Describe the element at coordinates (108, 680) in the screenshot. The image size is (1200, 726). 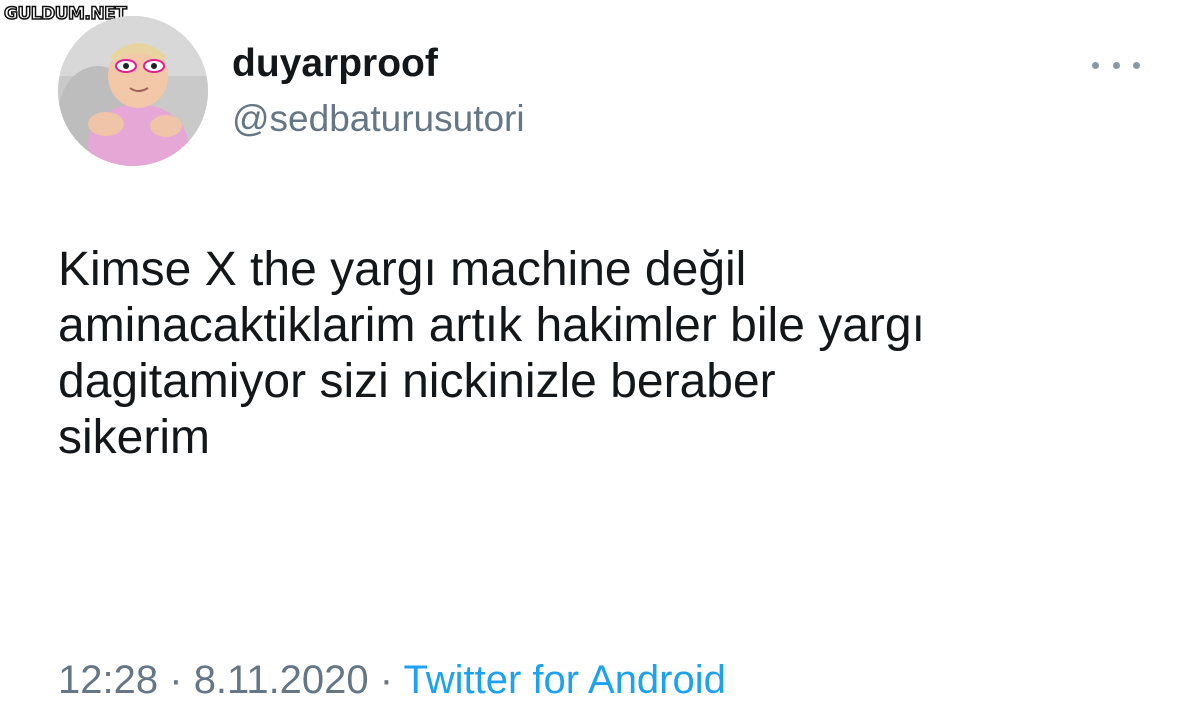
I see `tweet-time: 12:28` at that location.